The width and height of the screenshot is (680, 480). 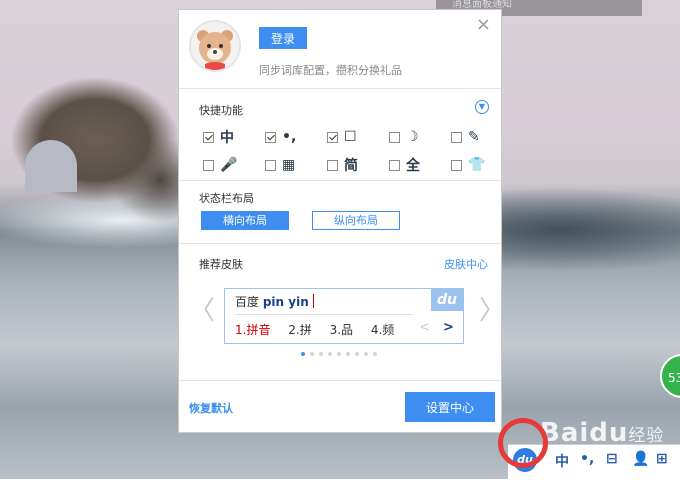 What do you see at coordinates (413, 166) in the screenshot?
I see `fullwidth-icon: 全` at bounding box center [413, 166].